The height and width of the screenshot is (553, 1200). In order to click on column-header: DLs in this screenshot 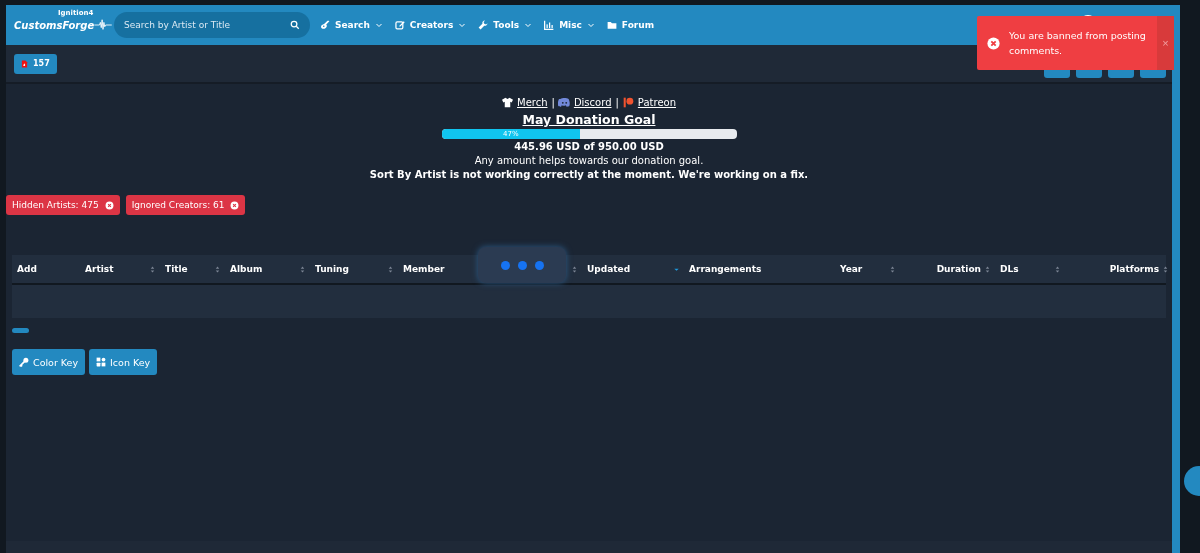, I will do `click(1030, 269)`.